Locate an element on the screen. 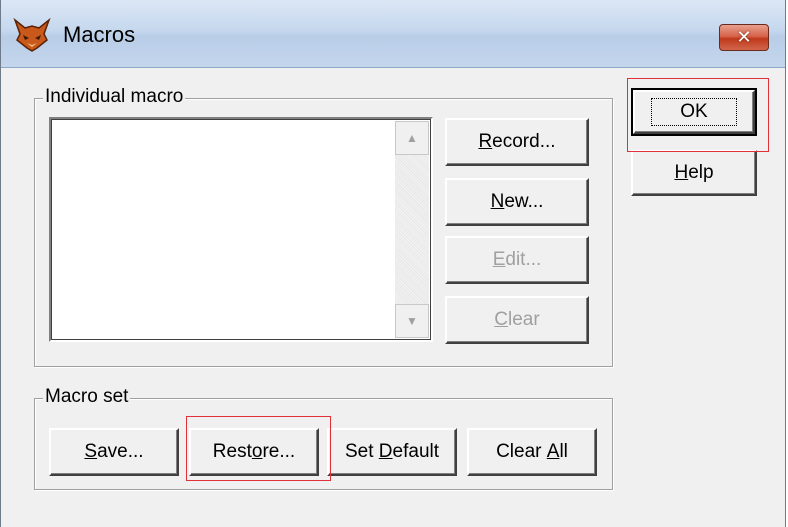  close-icon: ✕ is located at coordinates (744, 37).